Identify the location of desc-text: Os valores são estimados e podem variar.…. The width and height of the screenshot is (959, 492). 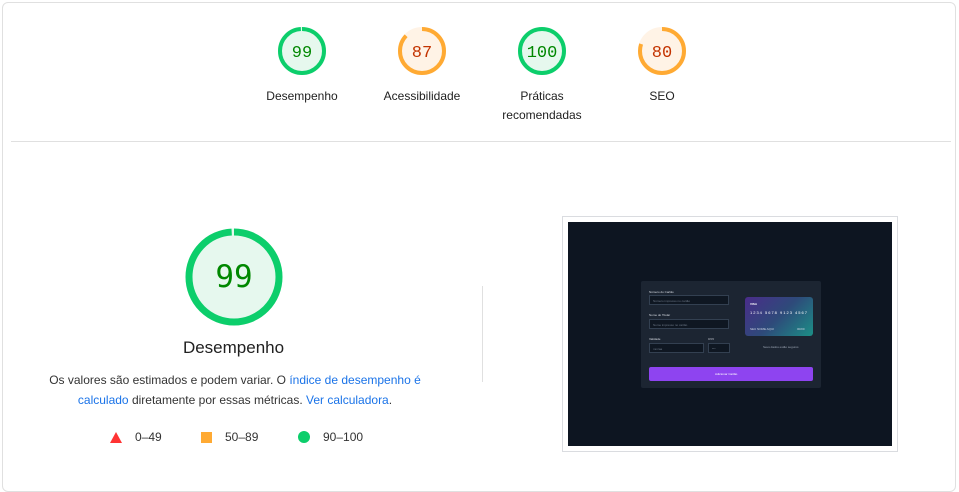
(169, 380).